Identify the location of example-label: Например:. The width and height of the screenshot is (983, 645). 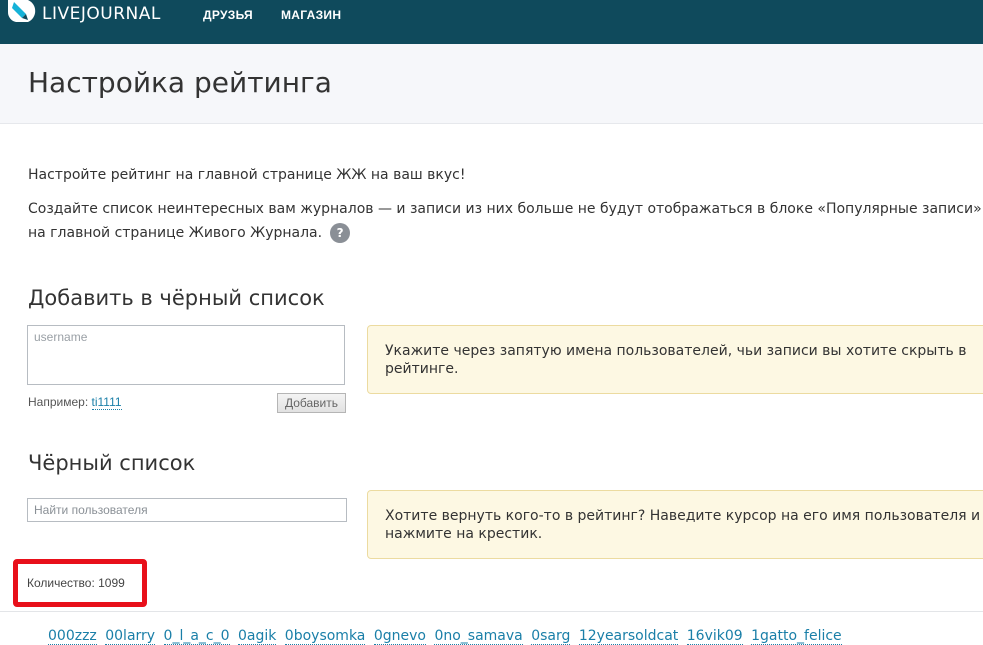
(58, 402).